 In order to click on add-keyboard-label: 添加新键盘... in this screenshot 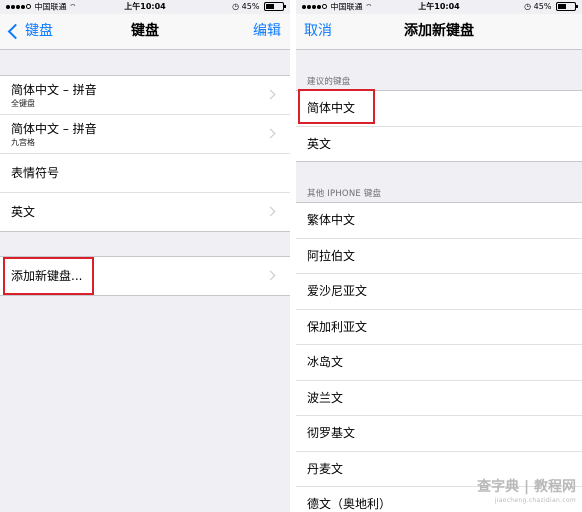, I will do `click(47, 276)`.